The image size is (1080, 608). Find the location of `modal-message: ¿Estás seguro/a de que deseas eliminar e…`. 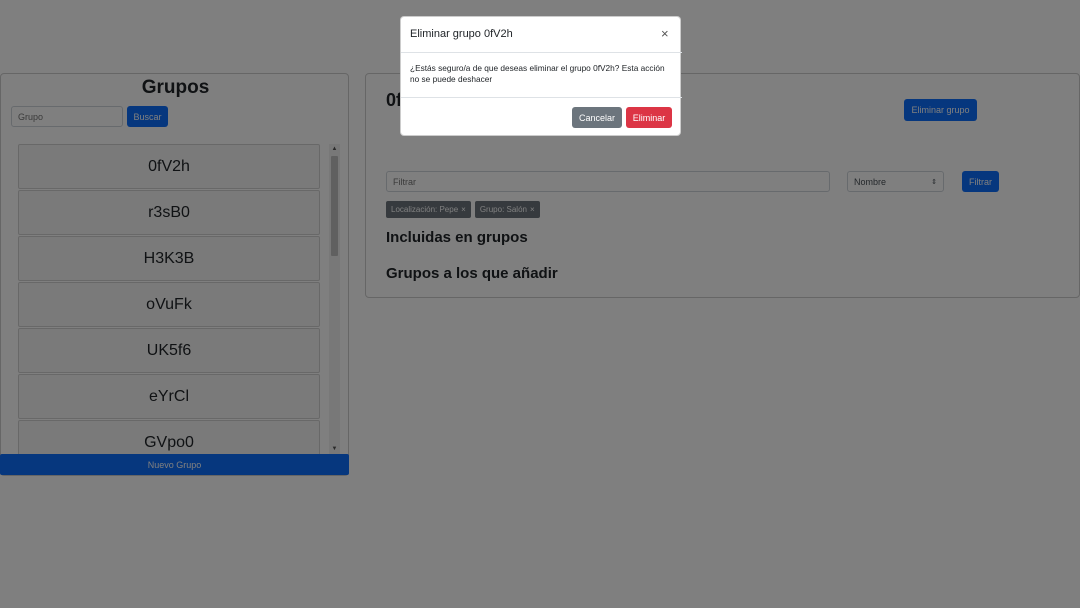

modal-message: ¿Estás seguro/a de que deseas eliminar e… is located at coordinates (537, 73).